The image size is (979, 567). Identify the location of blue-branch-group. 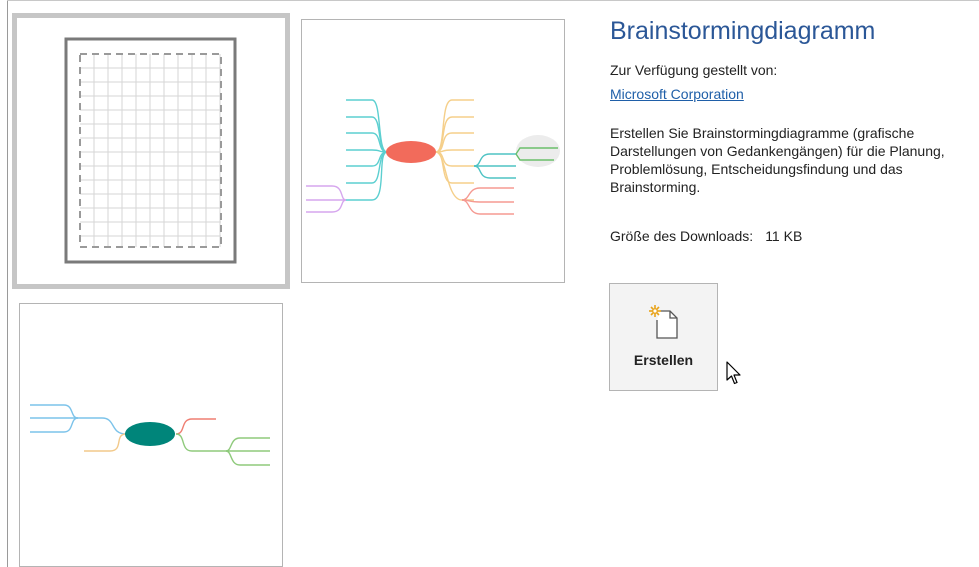
(78, 419).